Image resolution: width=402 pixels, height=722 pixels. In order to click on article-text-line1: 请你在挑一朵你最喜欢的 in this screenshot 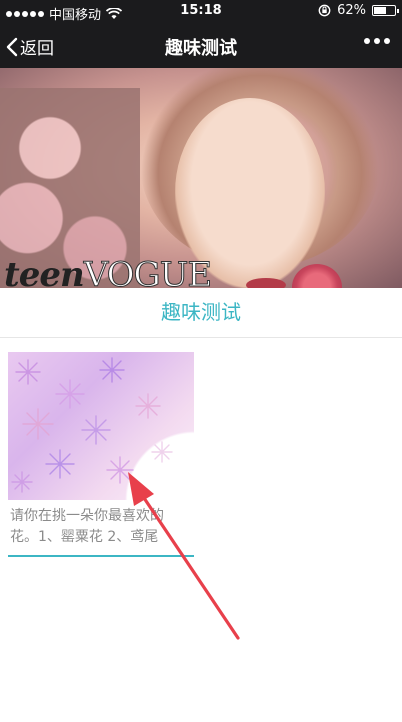, I will do `click(87, 516)`.